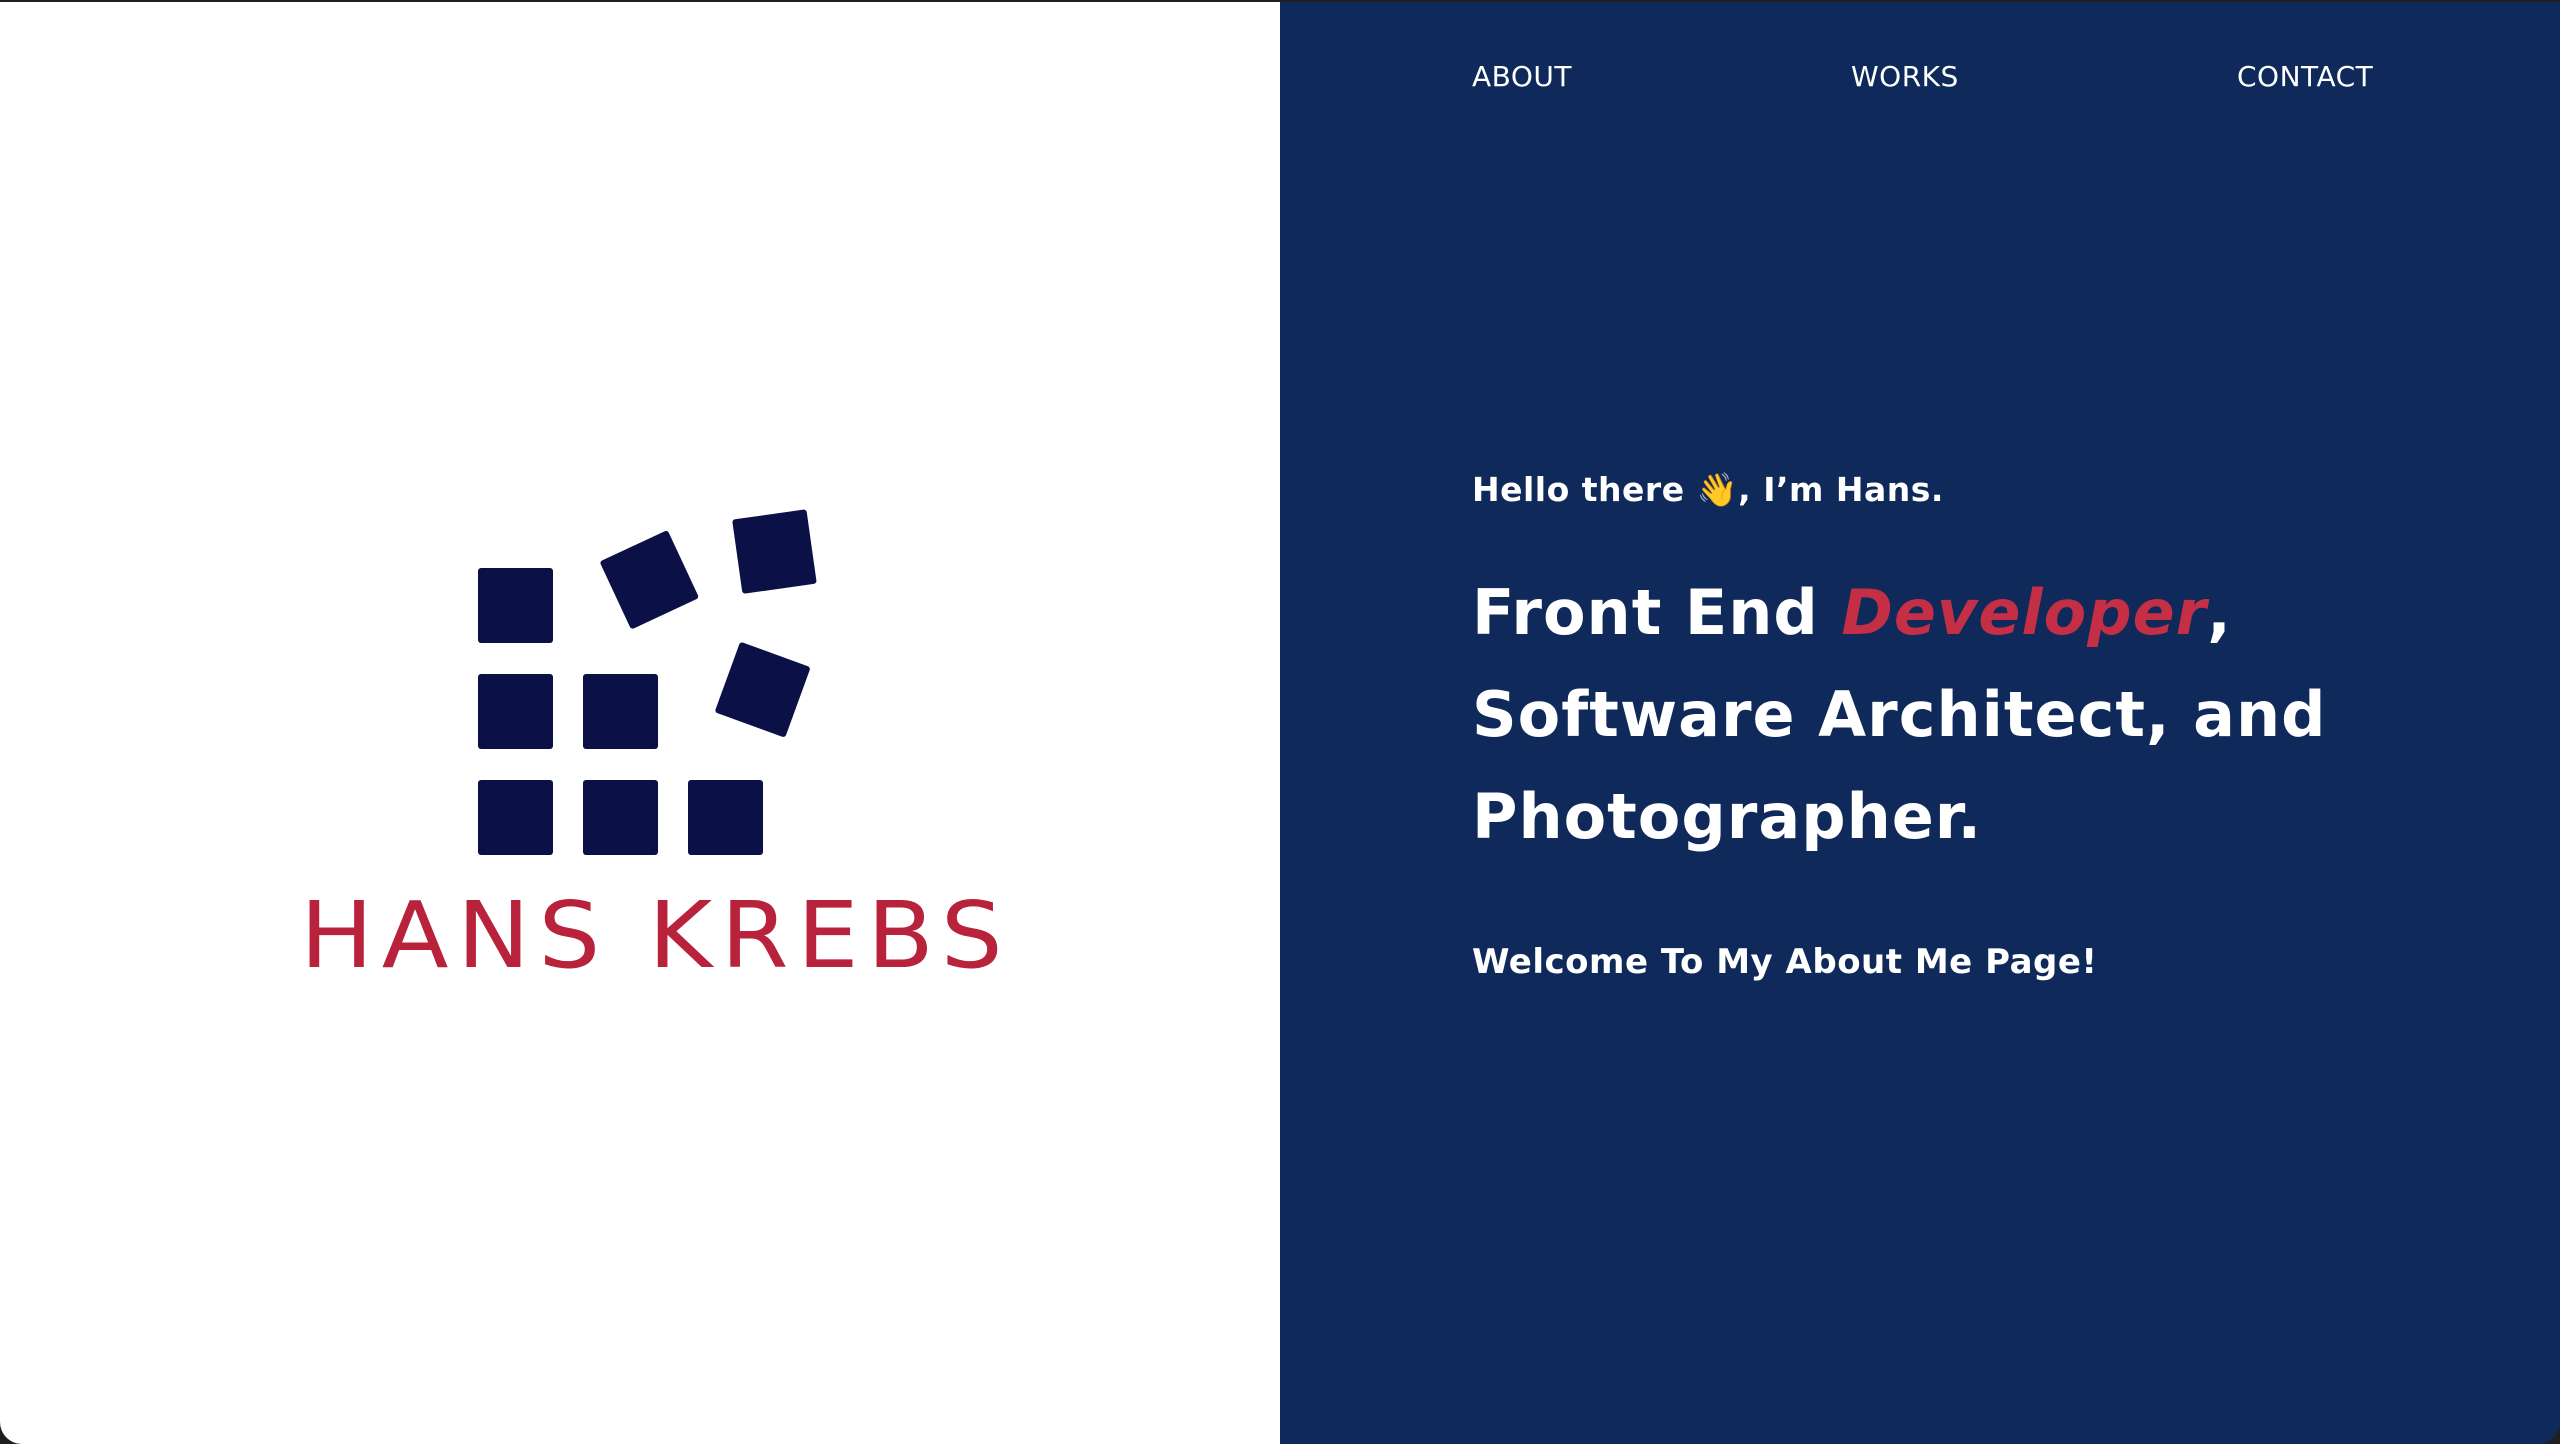 The width and height of the screenshot is (2560, 1444). I want to click on headline-accent: Developer, so click(2024, 612).